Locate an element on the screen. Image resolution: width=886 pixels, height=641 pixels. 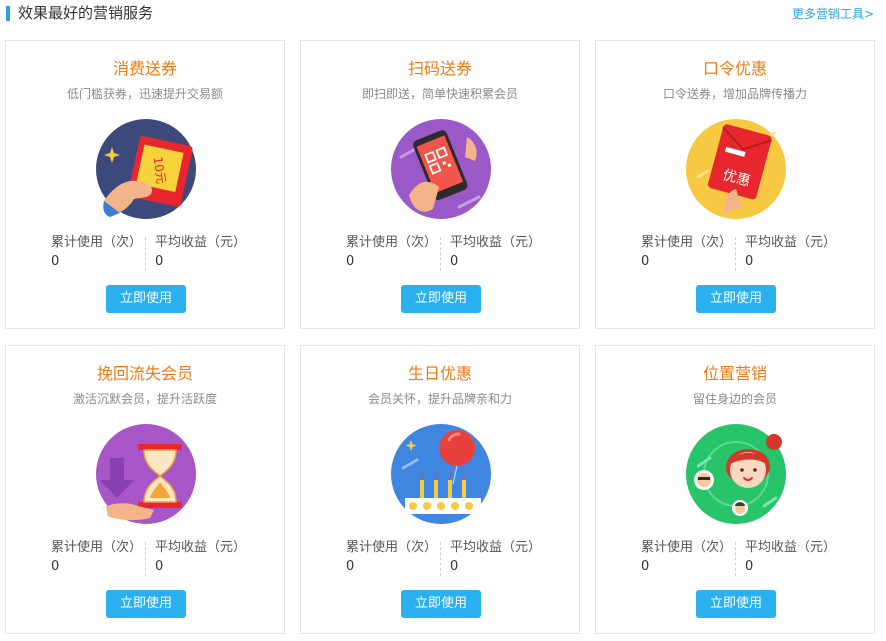
card-title: 位置营销 is located at coordinates (734, 373).